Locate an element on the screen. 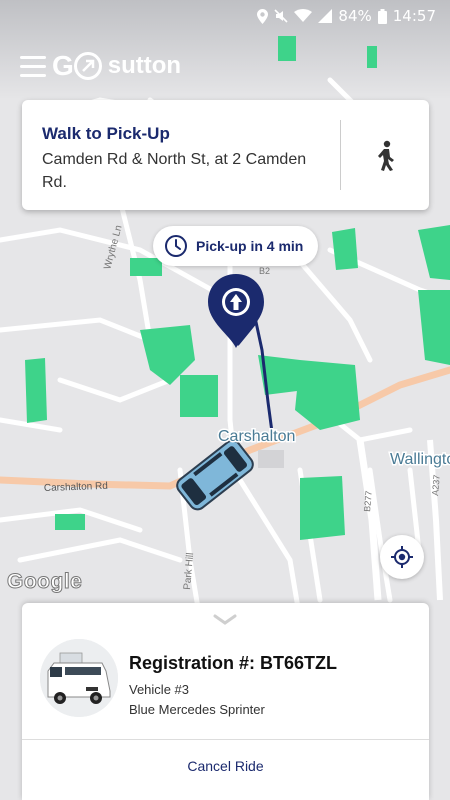 Image resolution: width=450 pixels, height=800 pixels. wifi-icon is located at coordinates (303, 15).